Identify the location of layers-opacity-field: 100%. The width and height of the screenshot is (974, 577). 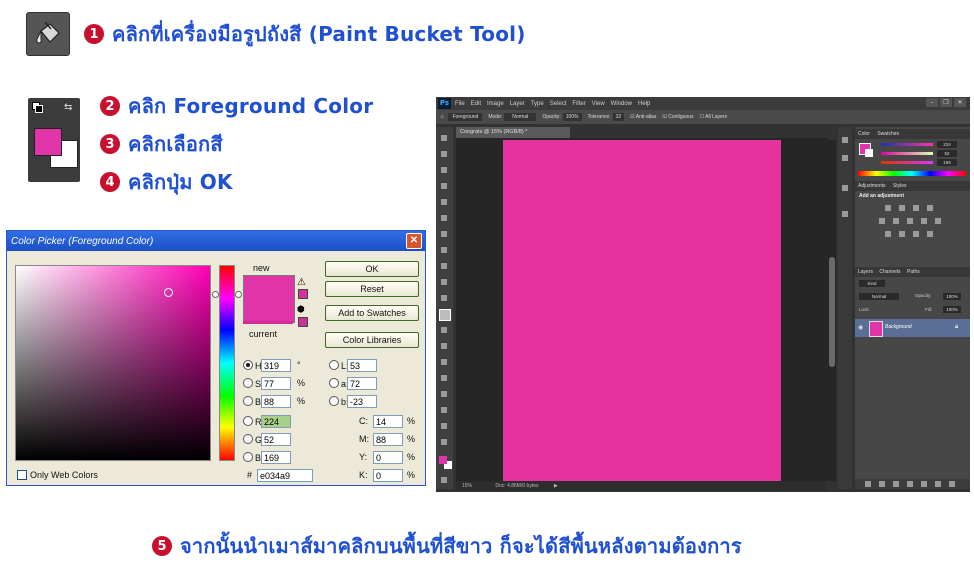
(952, 296).